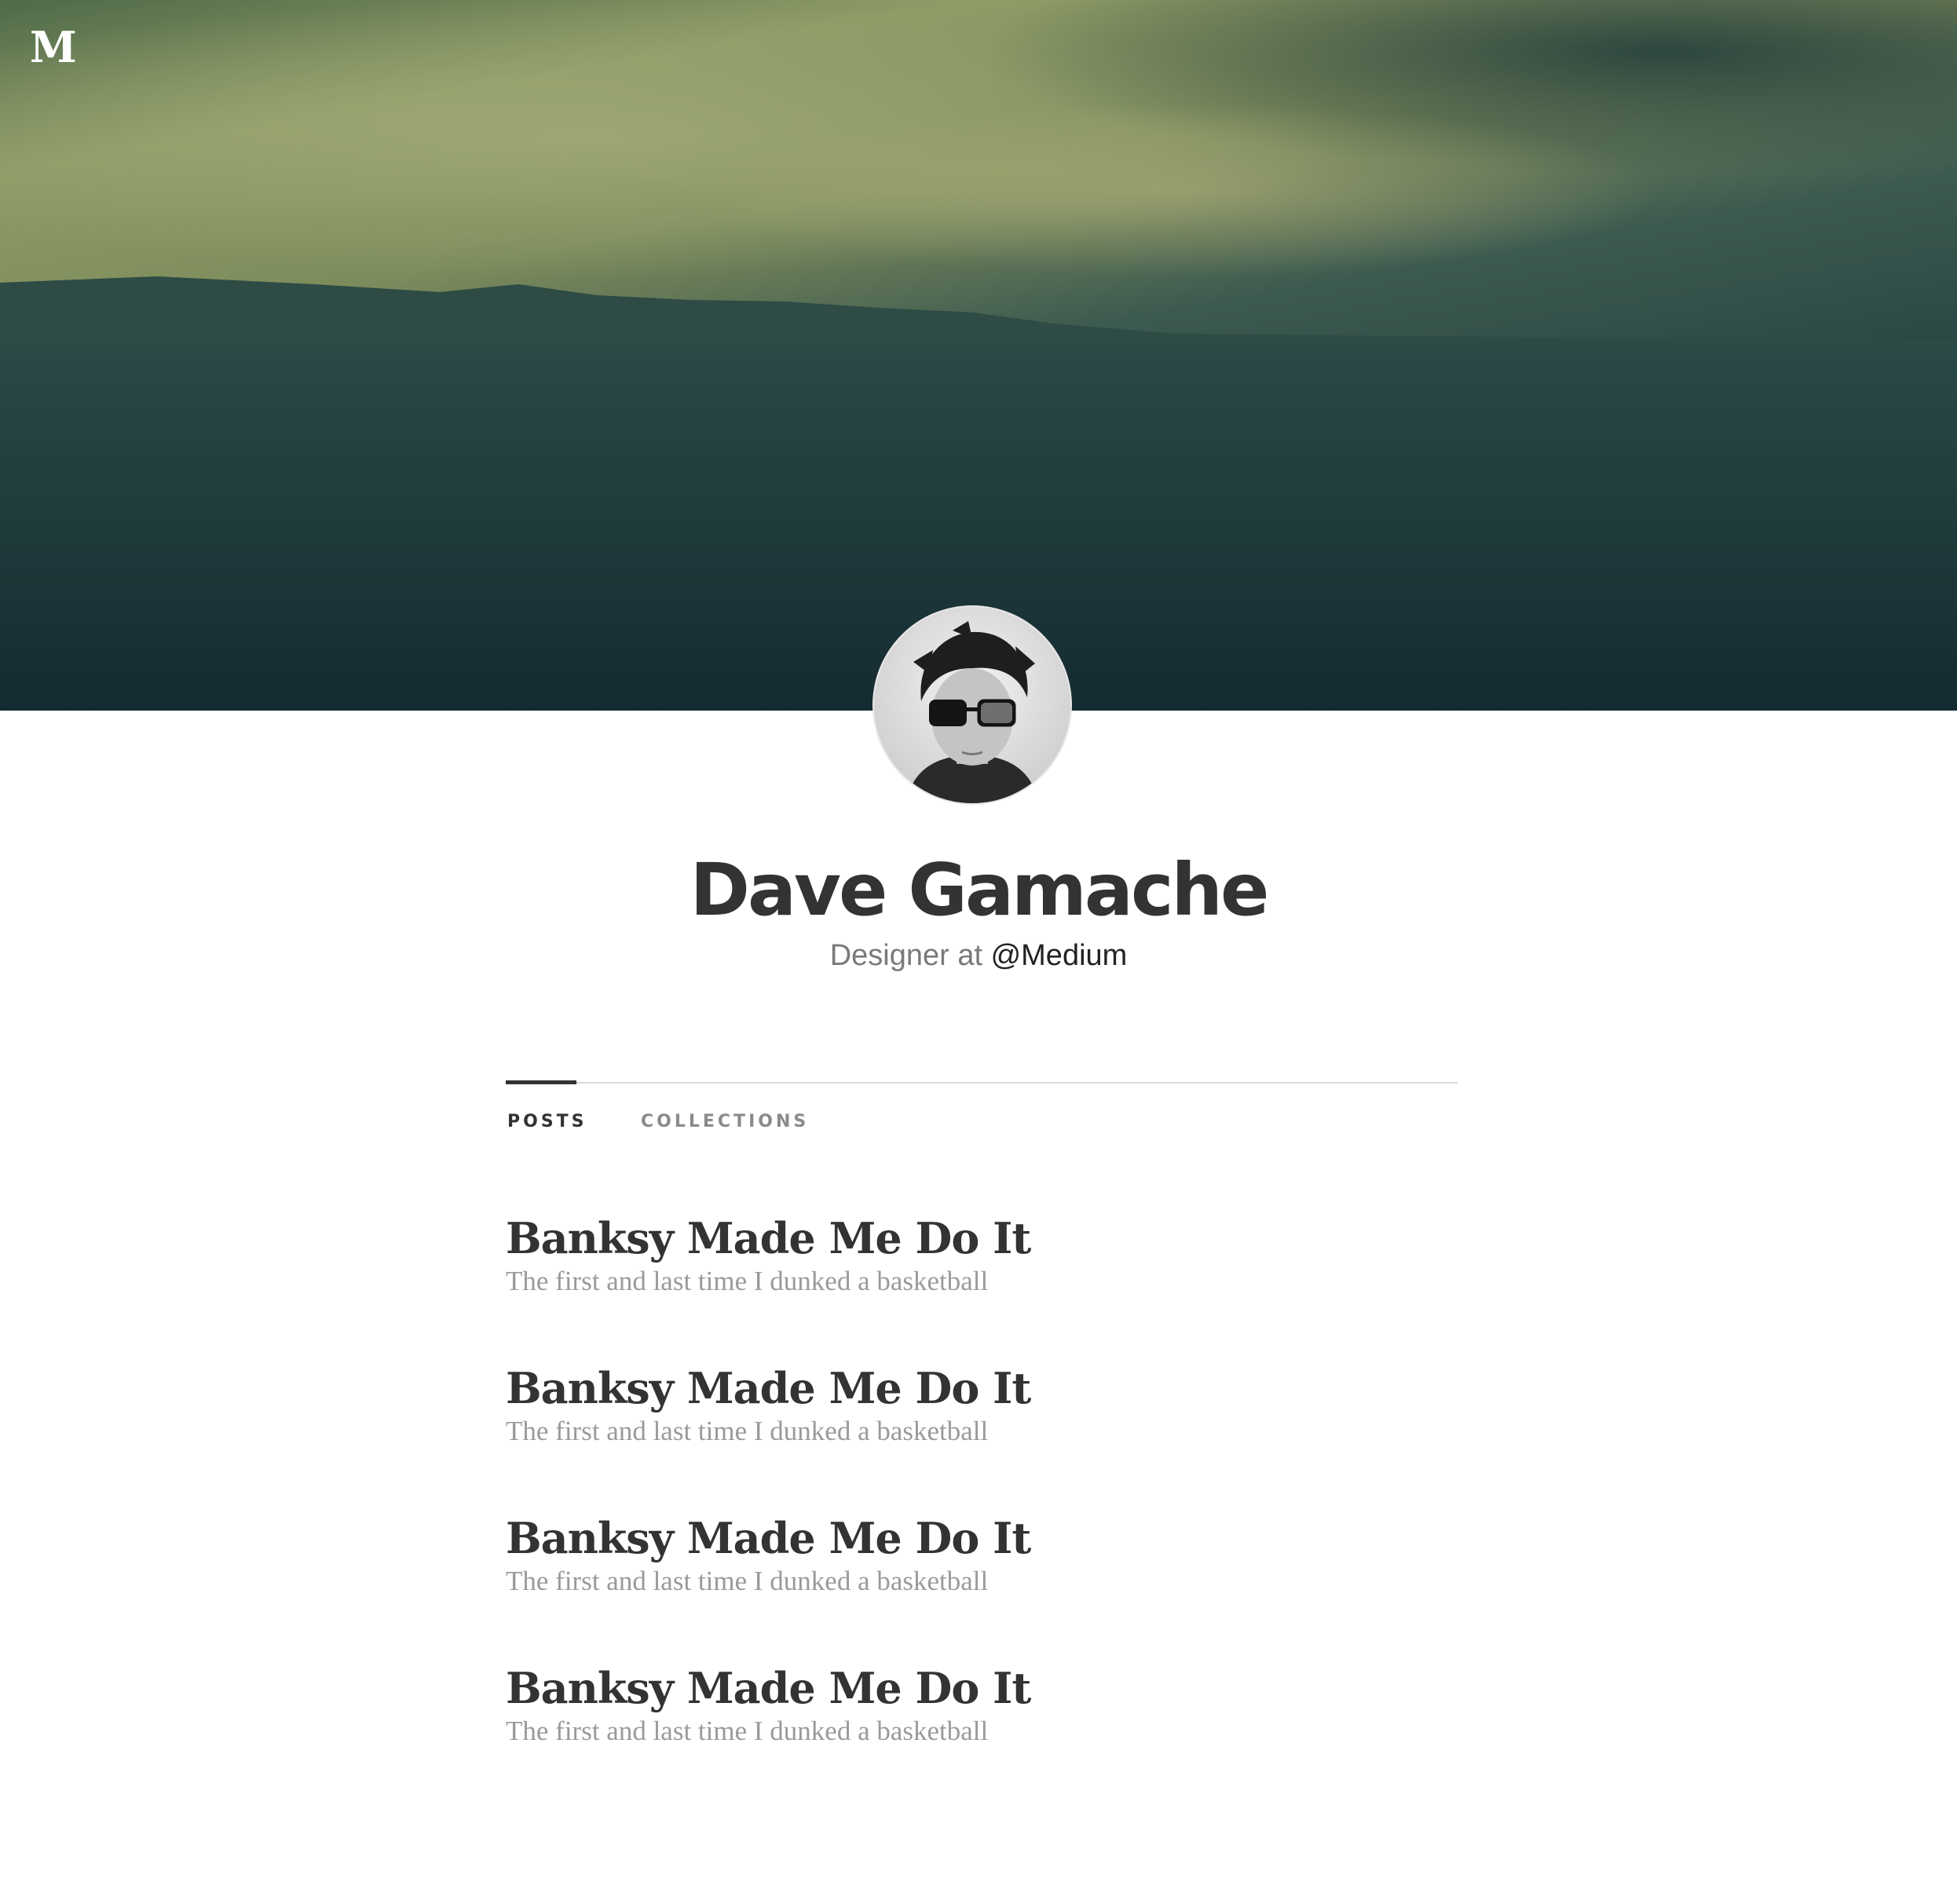 This screenshot has width=1957, height=1904. Describe the element at coordinates (982, 1083) in the screenshot. I see `tab-divider` at that location.